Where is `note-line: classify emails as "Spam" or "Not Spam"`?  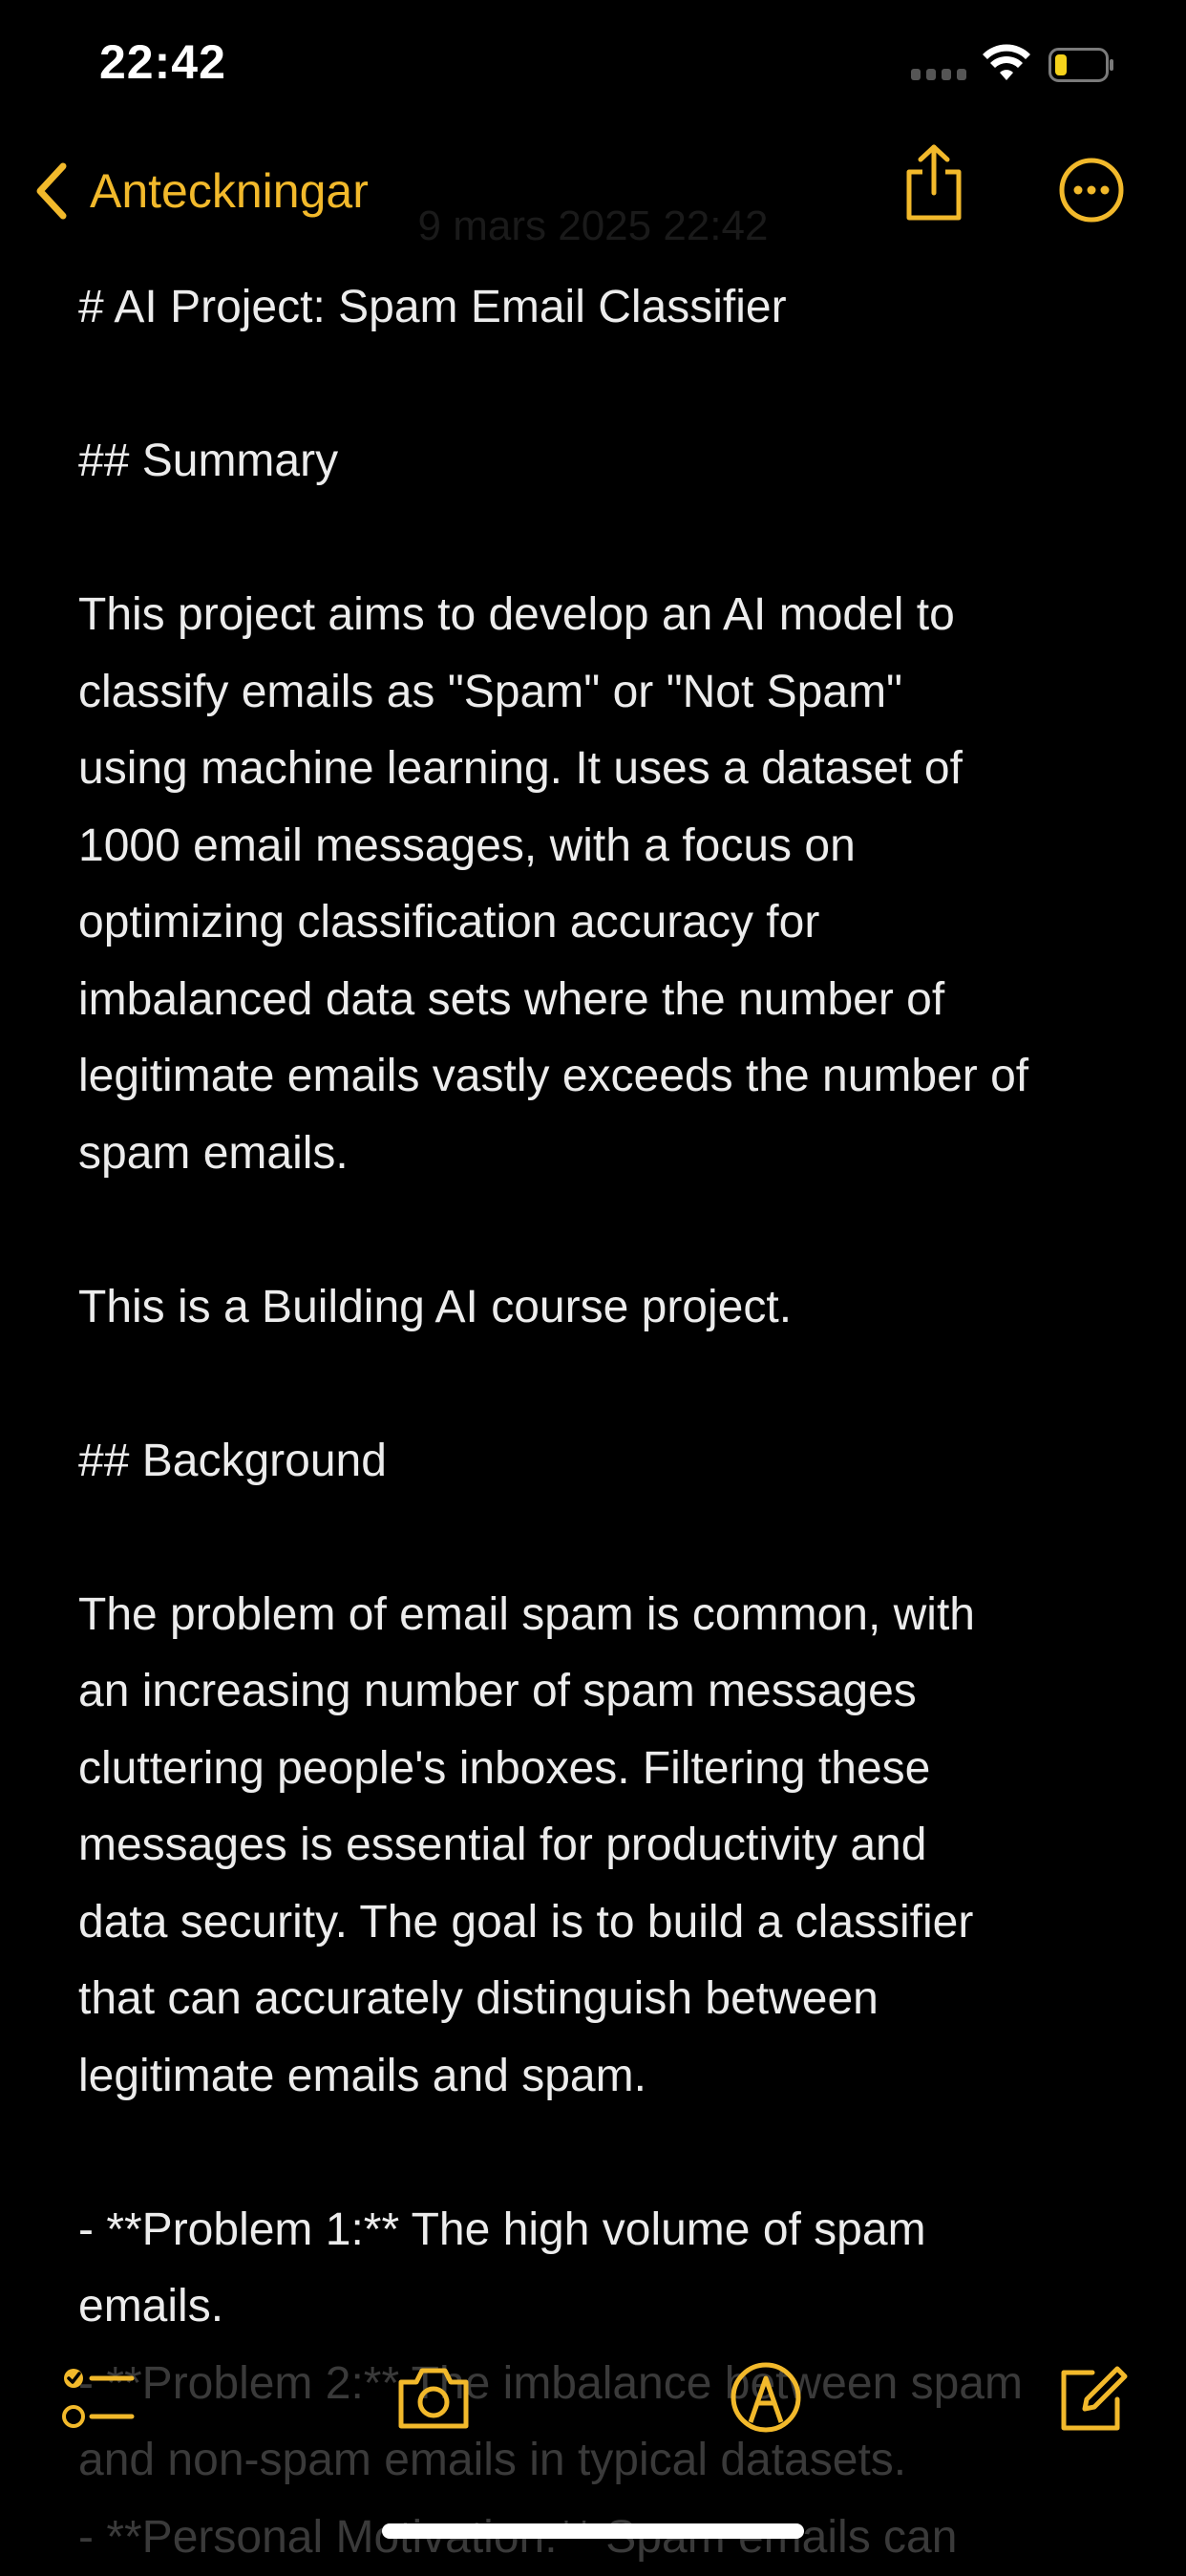 note-line: classify emails as "Spam" or "Not Spam" is located at coordinates (603, 693).